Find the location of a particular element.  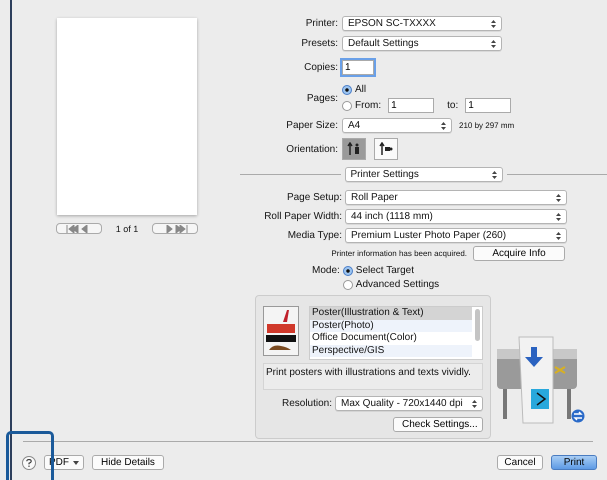

orientation-label: Orientation: is located at coordinates (311, 149).